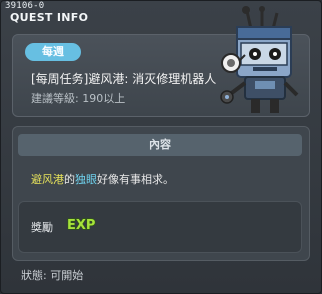 Image resolution: width=322 pixels, height=294 pixels. What do you see at coordinates (86, 179) in the screenshot?
I see `npc-name: 独眼` at bounding box center [86, 179].